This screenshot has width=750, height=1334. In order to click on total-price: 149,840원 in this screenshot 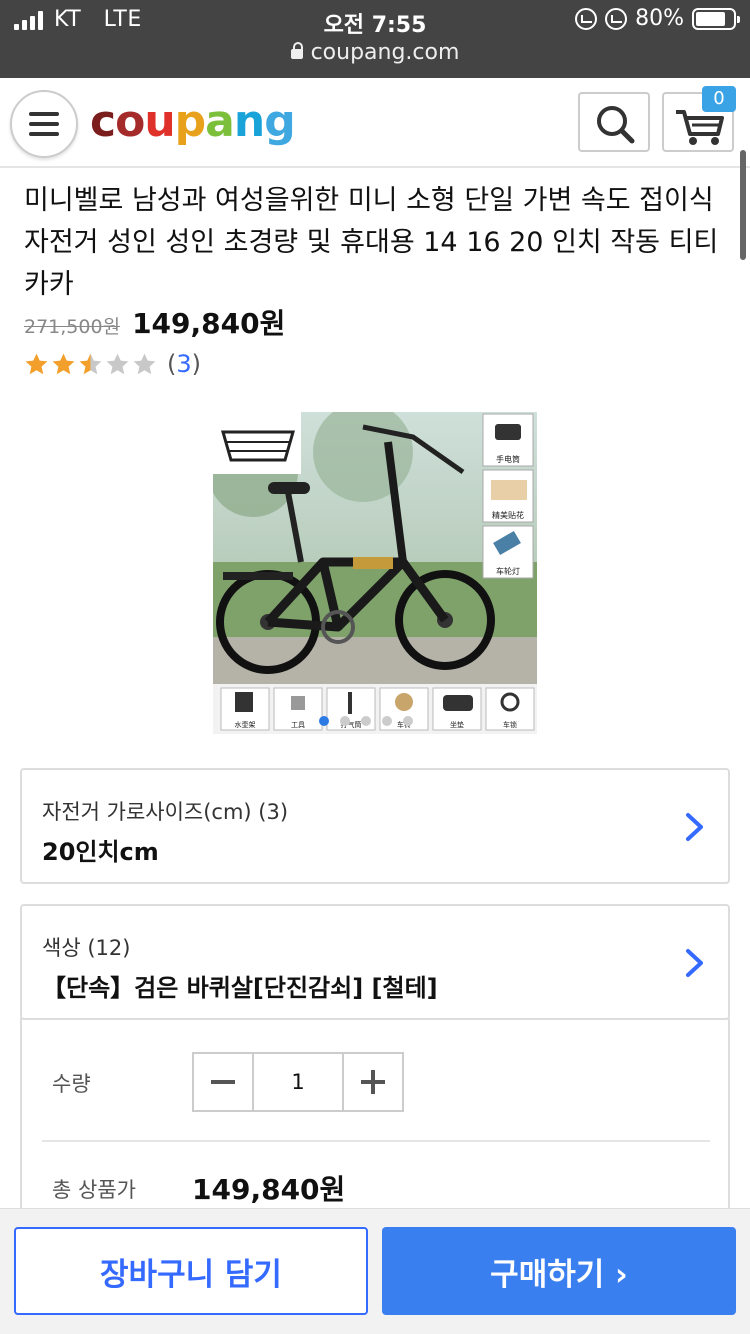, I will do `click(269, 1189)`.